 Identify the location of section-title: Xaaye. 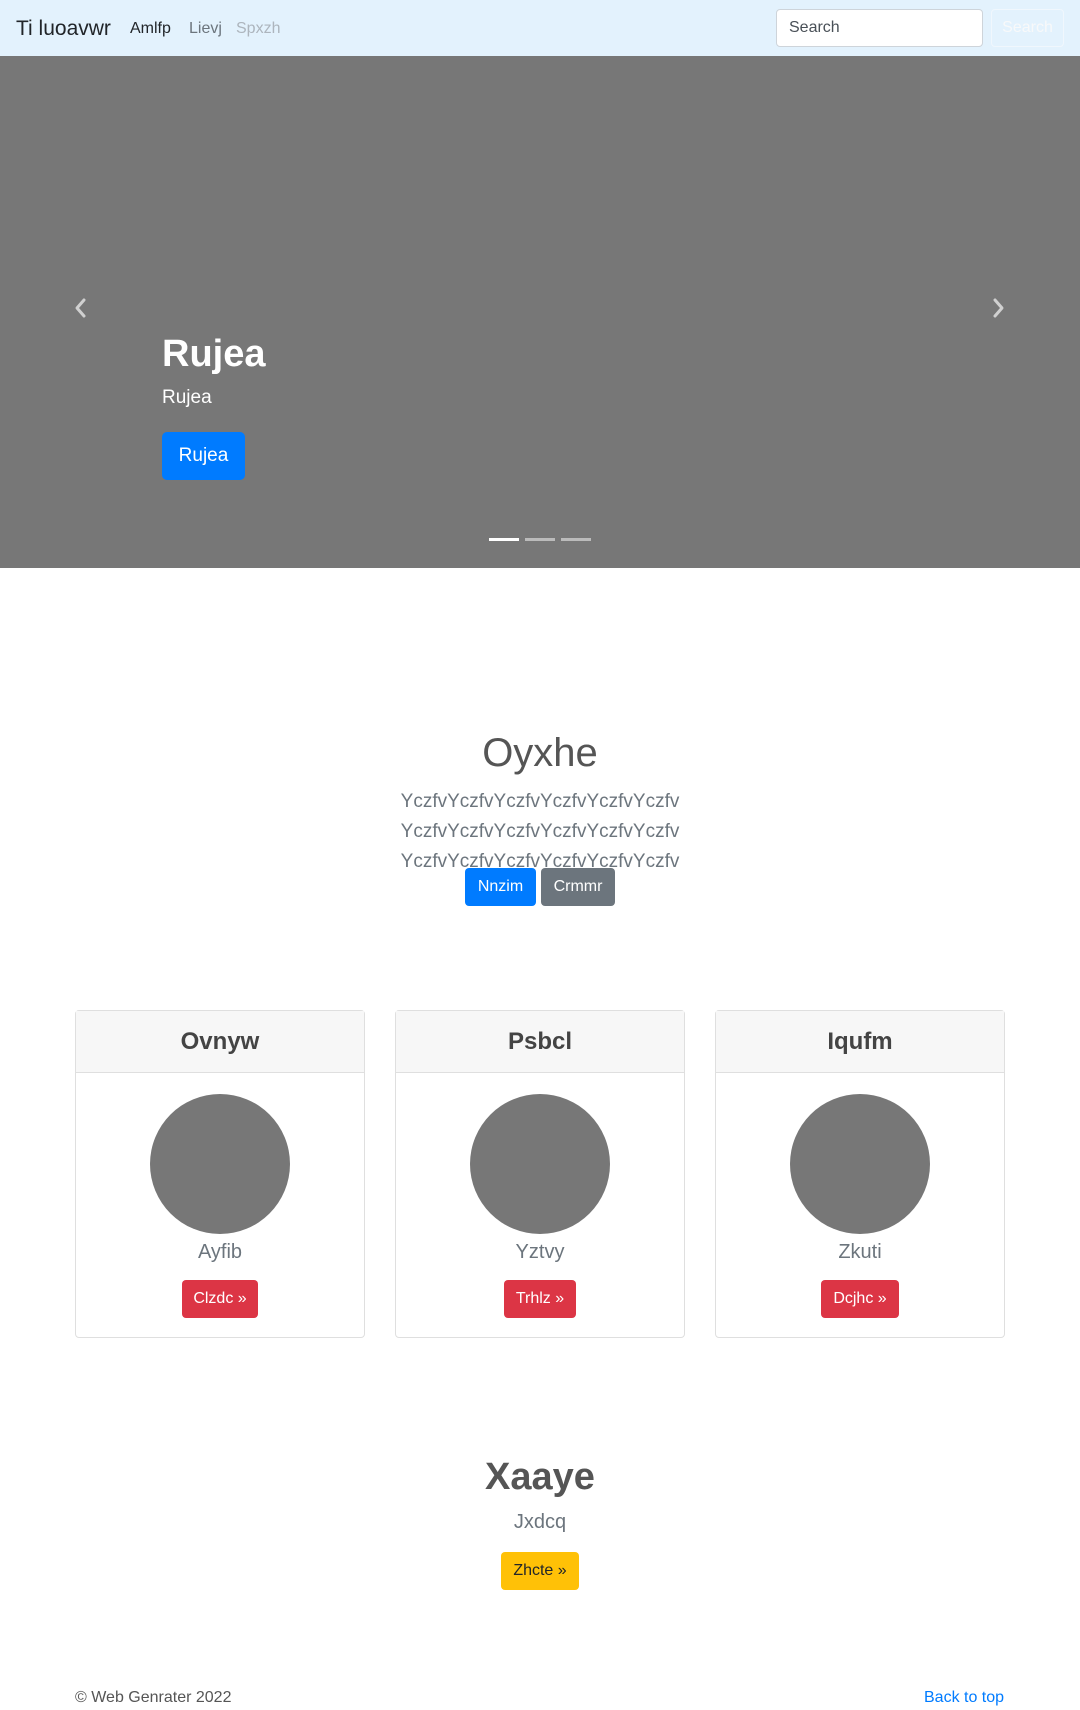
(540, 1477).